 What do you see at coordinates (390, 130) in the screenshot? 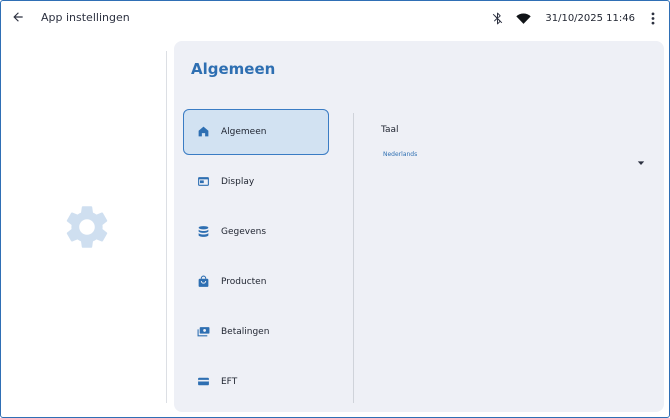
I see `language-label: Taal` at bounding box center [390, 130].